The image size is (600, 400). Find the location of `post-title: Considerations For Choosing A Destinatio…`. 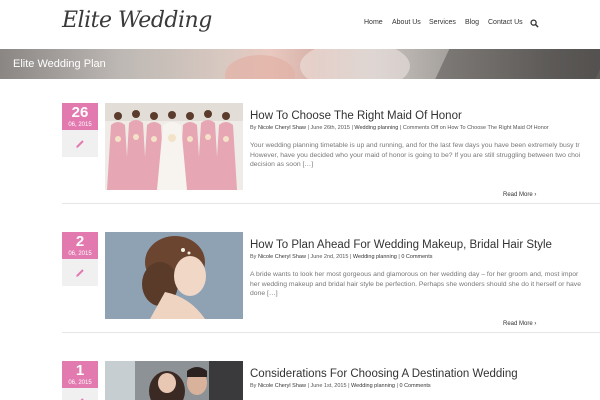

post-title: Considerations For Choosing A Destinatio… is located at coordinates (384, 374).